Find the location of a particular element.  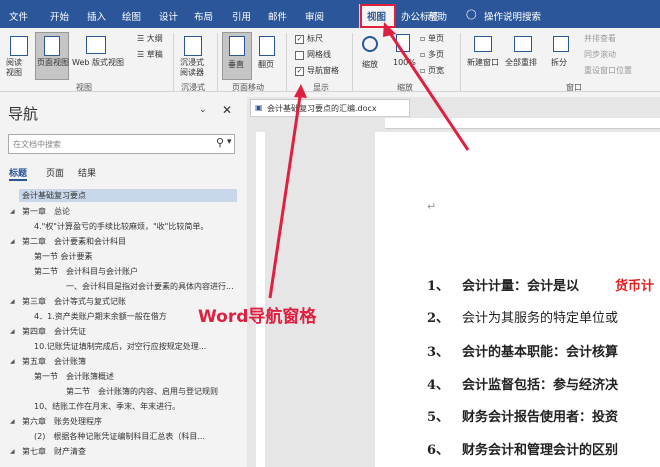

arrow-to-view-tab is located at coordinates (428, 90).